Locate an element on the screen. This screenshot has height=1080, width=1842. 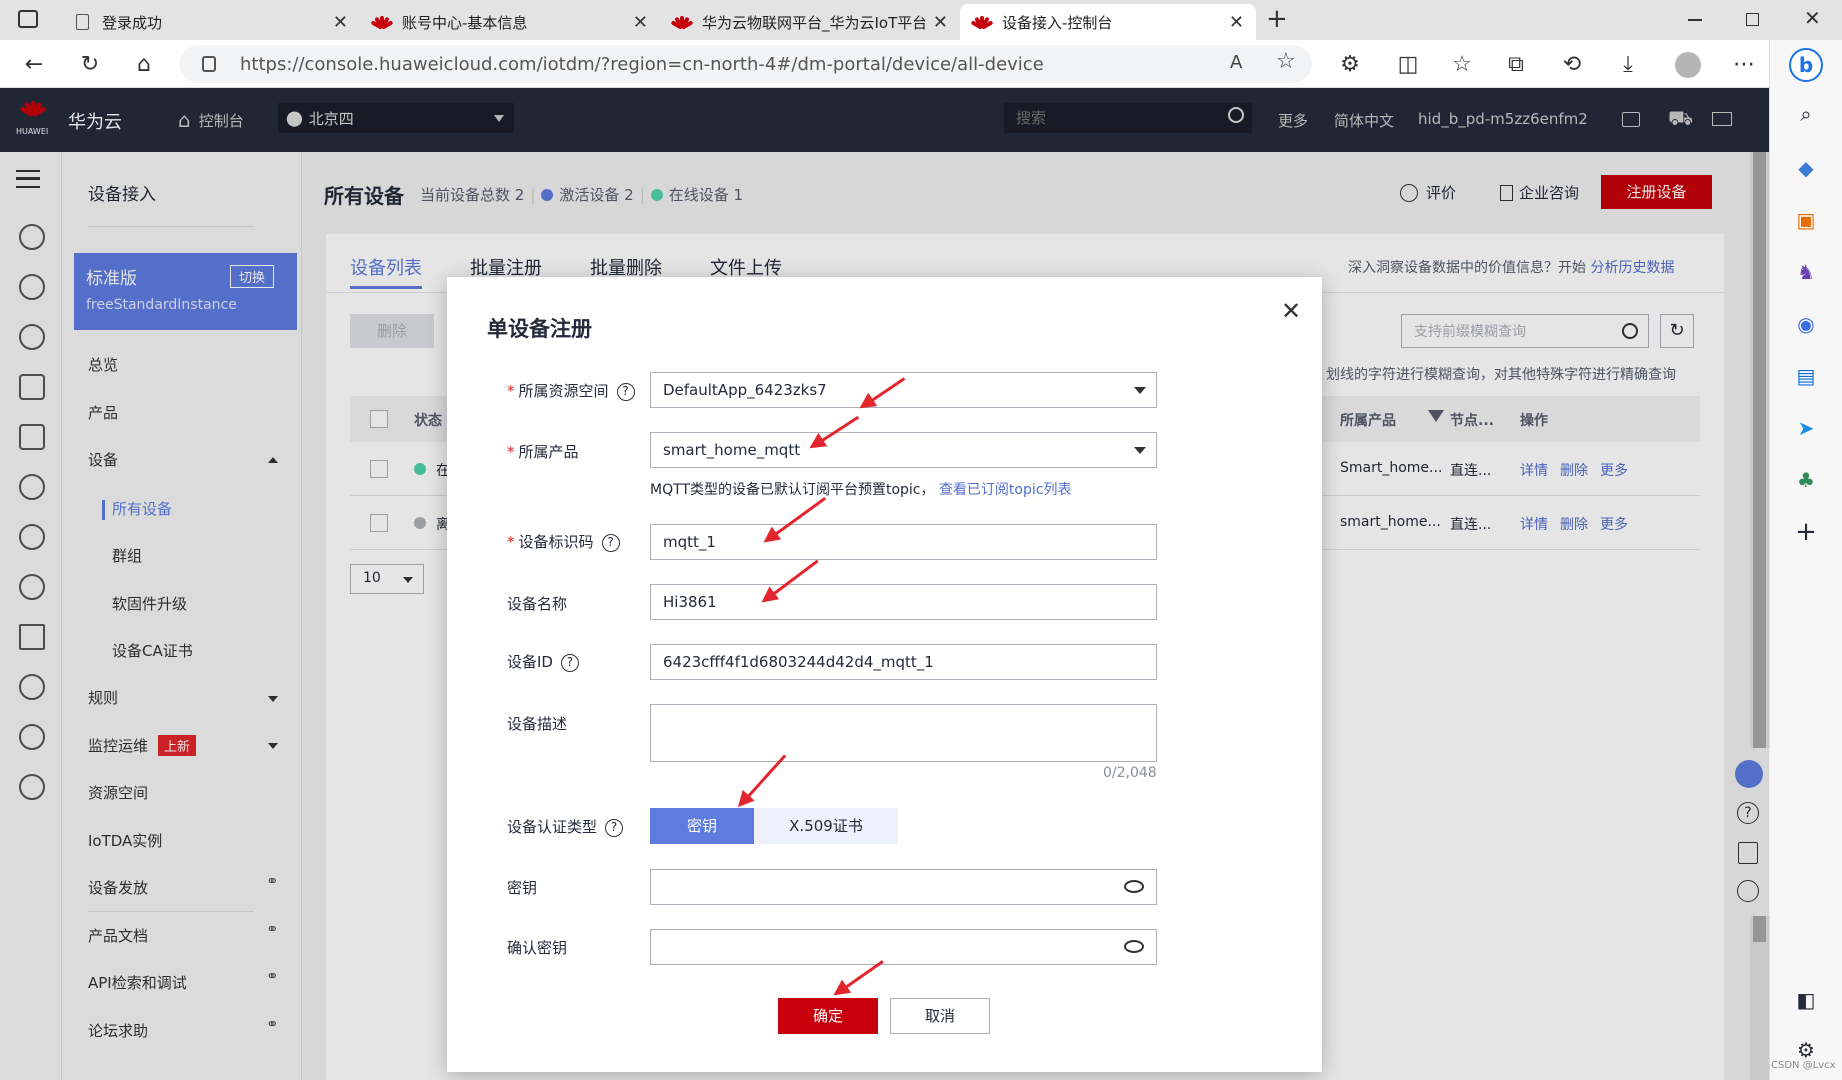
browser-tab-3: 华为云物联网平台_华为云IoT平台 ✕ is located at coordinates (810, 22).